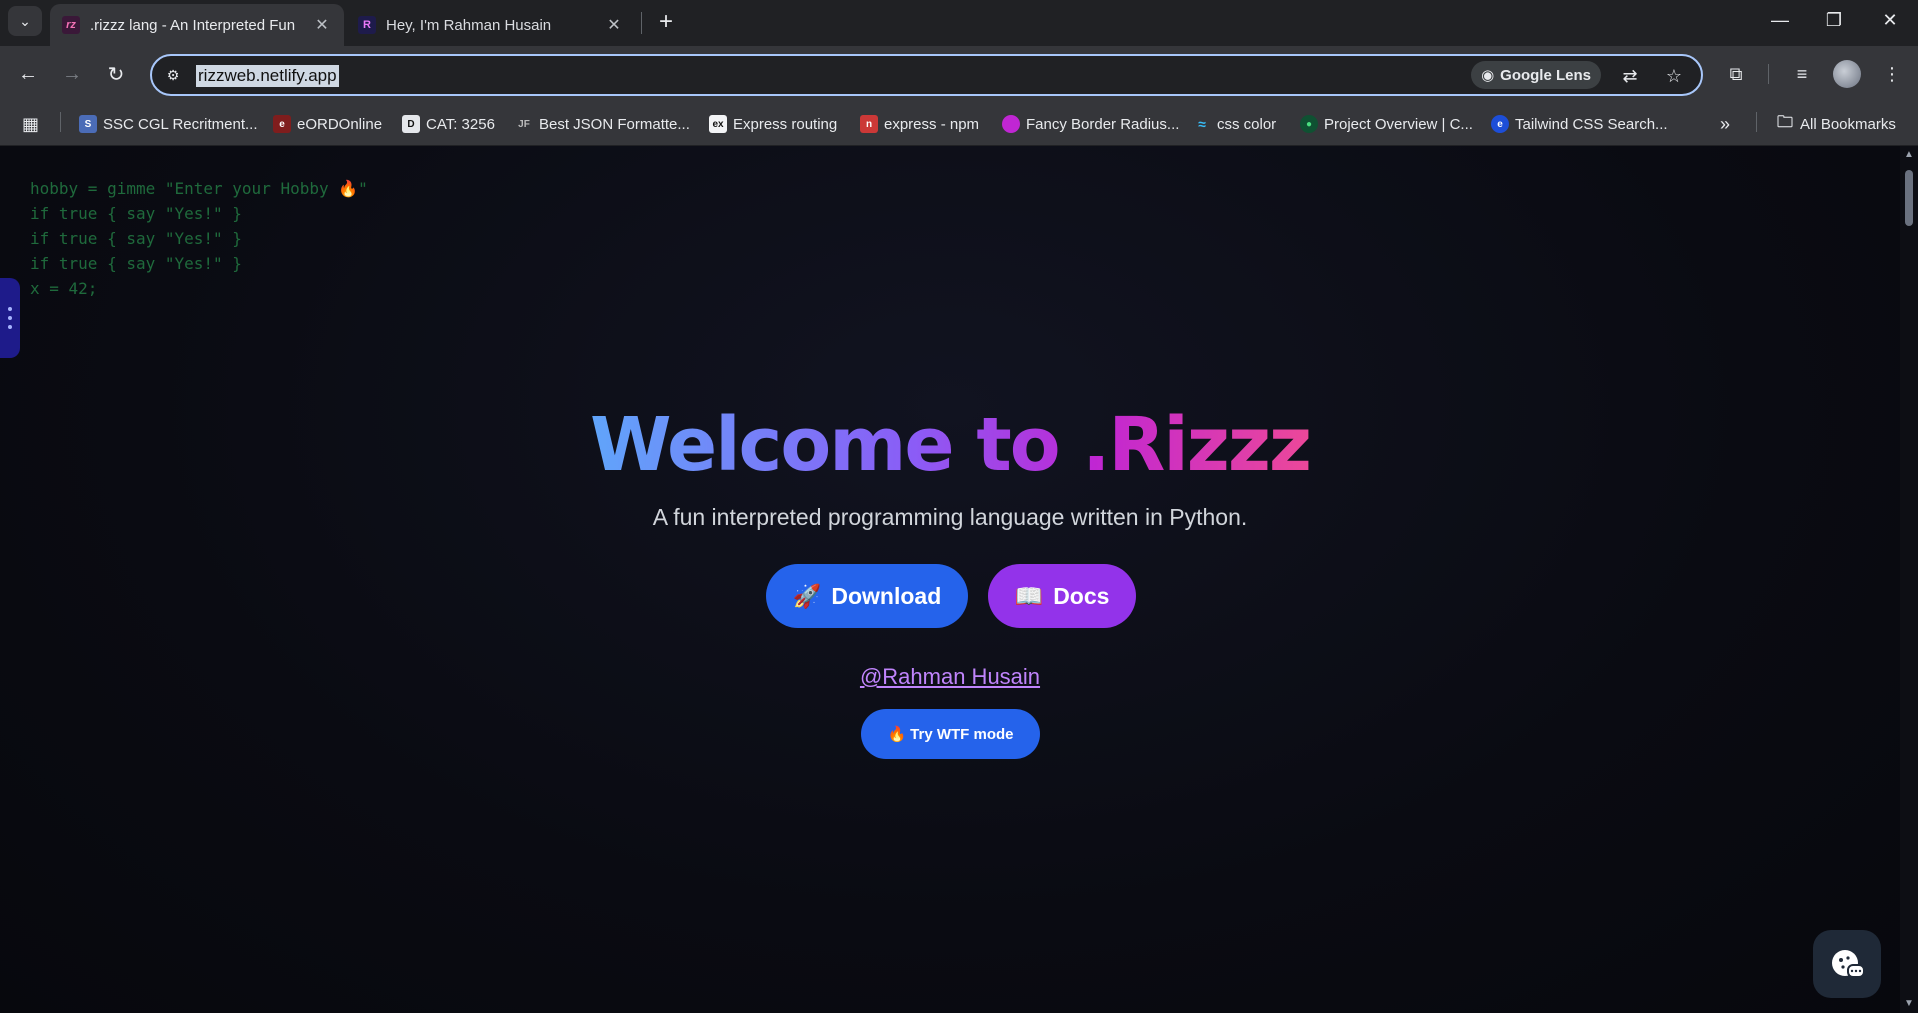 This screenshot has height=1013, width=1918. I want to click on bookmark-item: n express - npm, so click(919, 124).